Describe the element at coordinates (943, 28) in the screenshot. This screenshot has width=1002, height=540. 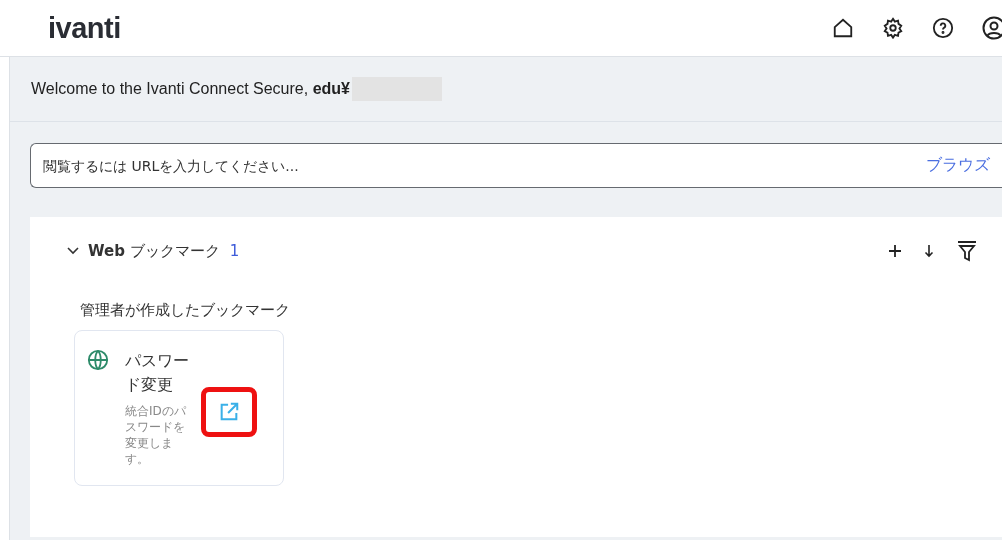
I see `help-icon` at that location.